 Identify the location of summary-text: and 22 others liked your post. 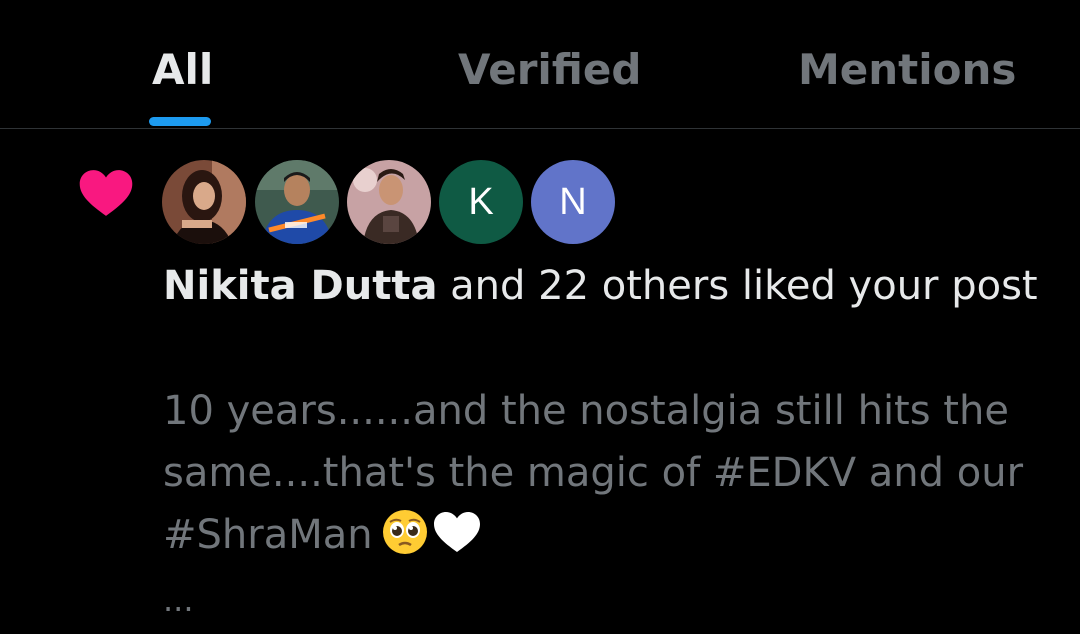
(737, 286).